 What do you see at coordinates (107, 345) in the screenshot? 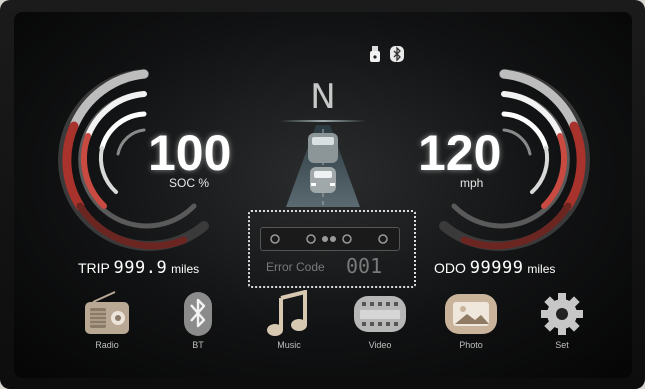
I see `radio-label: Radio` at bounding box center [107, 345].